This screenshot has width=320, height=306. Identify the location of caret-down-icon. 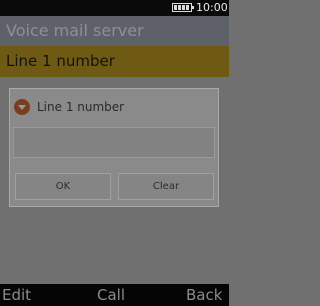
(22, 107).